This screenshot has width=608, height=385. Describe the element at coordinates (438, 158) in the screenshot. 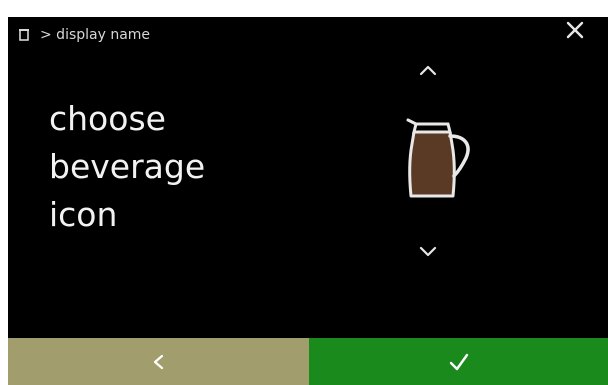

I see `coffee-pot-icon` at that location.